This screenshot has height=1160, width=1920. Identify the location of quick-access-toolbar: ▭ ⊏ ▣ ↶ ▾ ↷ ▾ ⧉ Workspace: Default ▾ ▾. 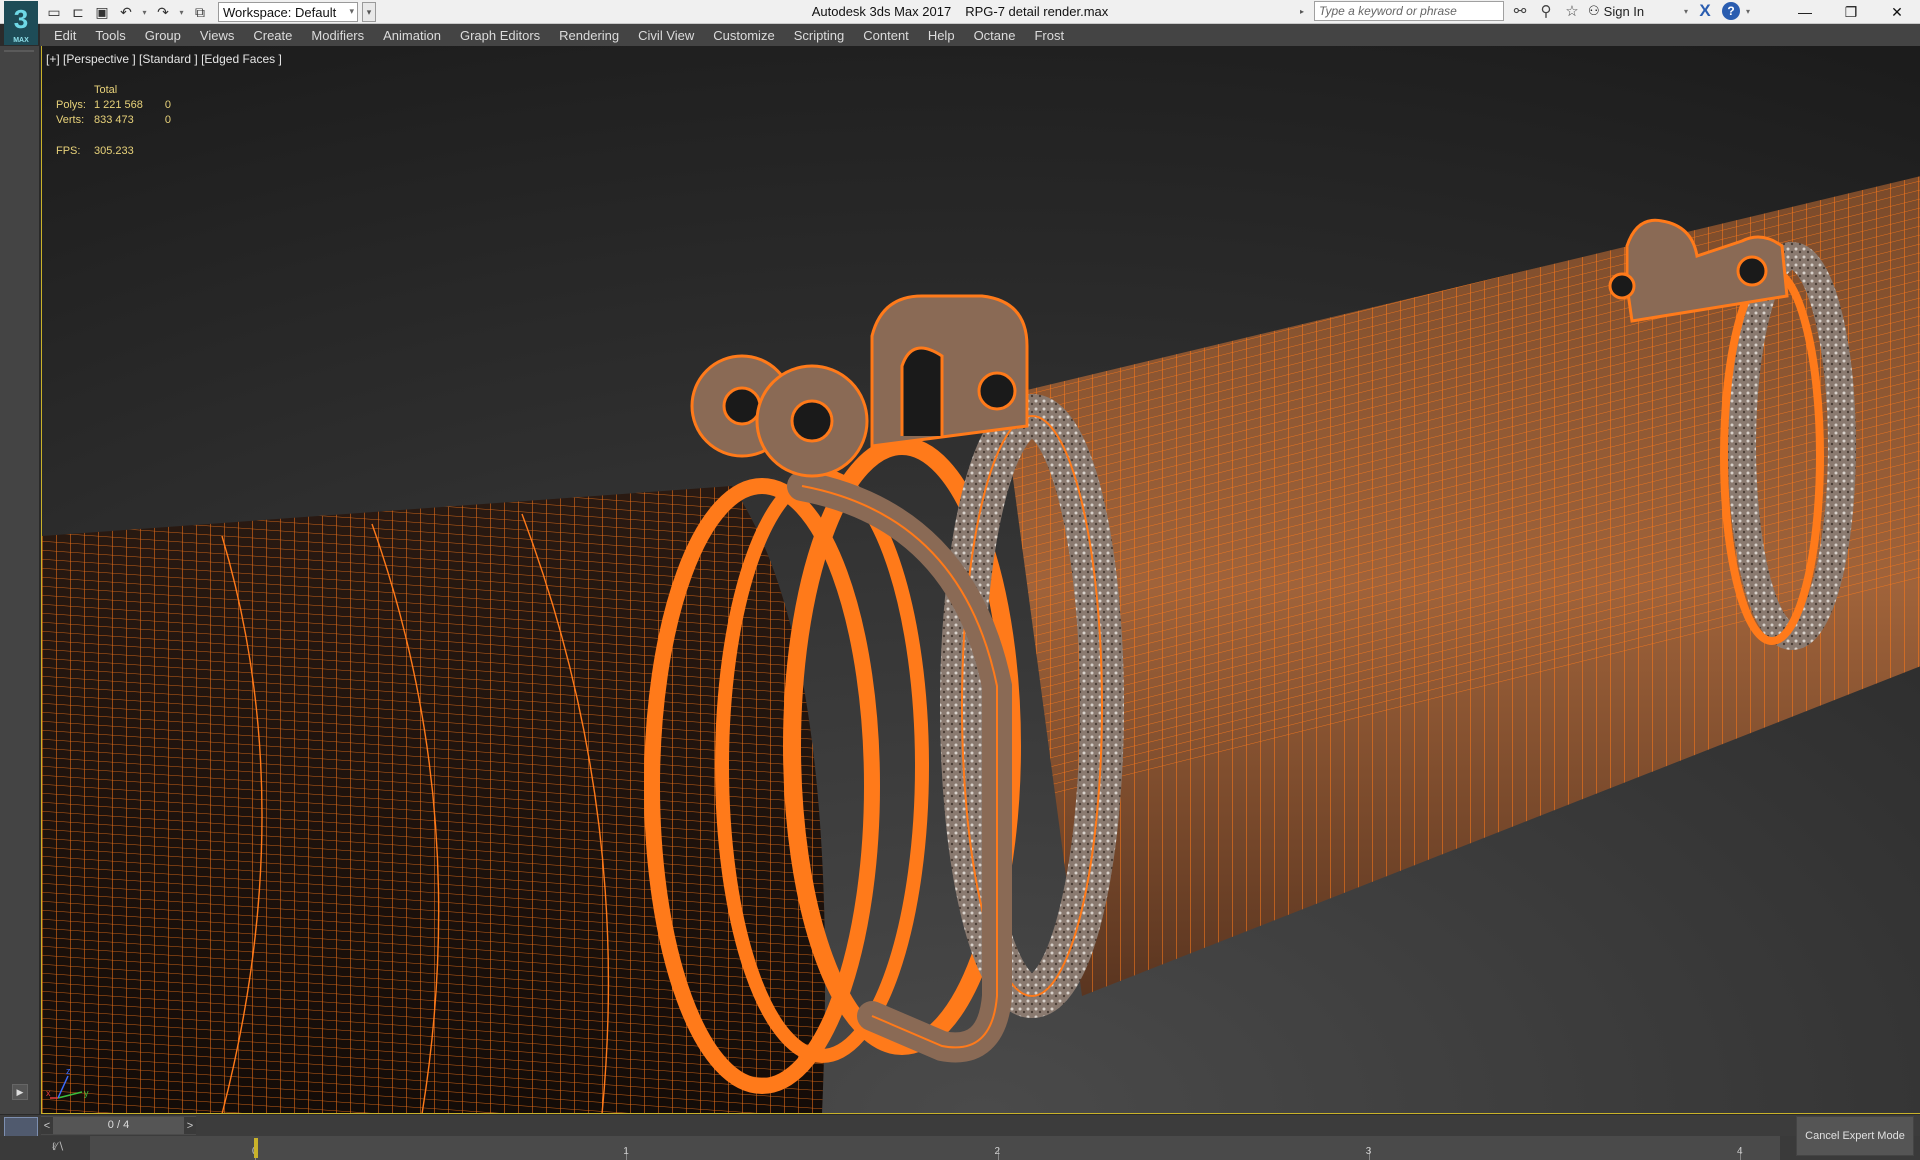
(210, 12).